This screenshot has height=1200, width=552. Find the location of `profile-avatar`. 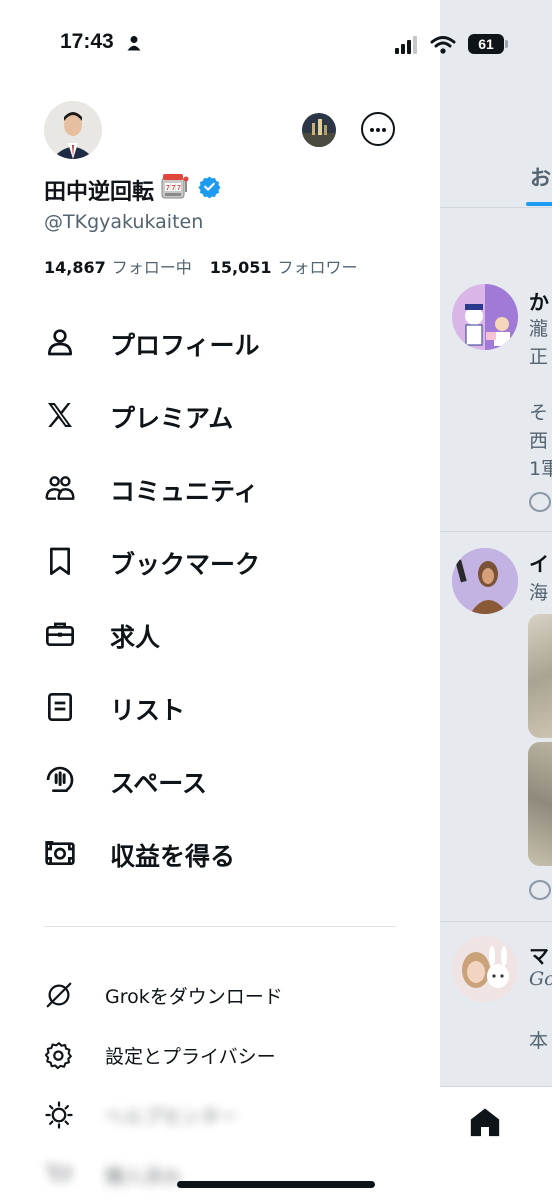

profile-avatar is located at coordinates (73, 130).